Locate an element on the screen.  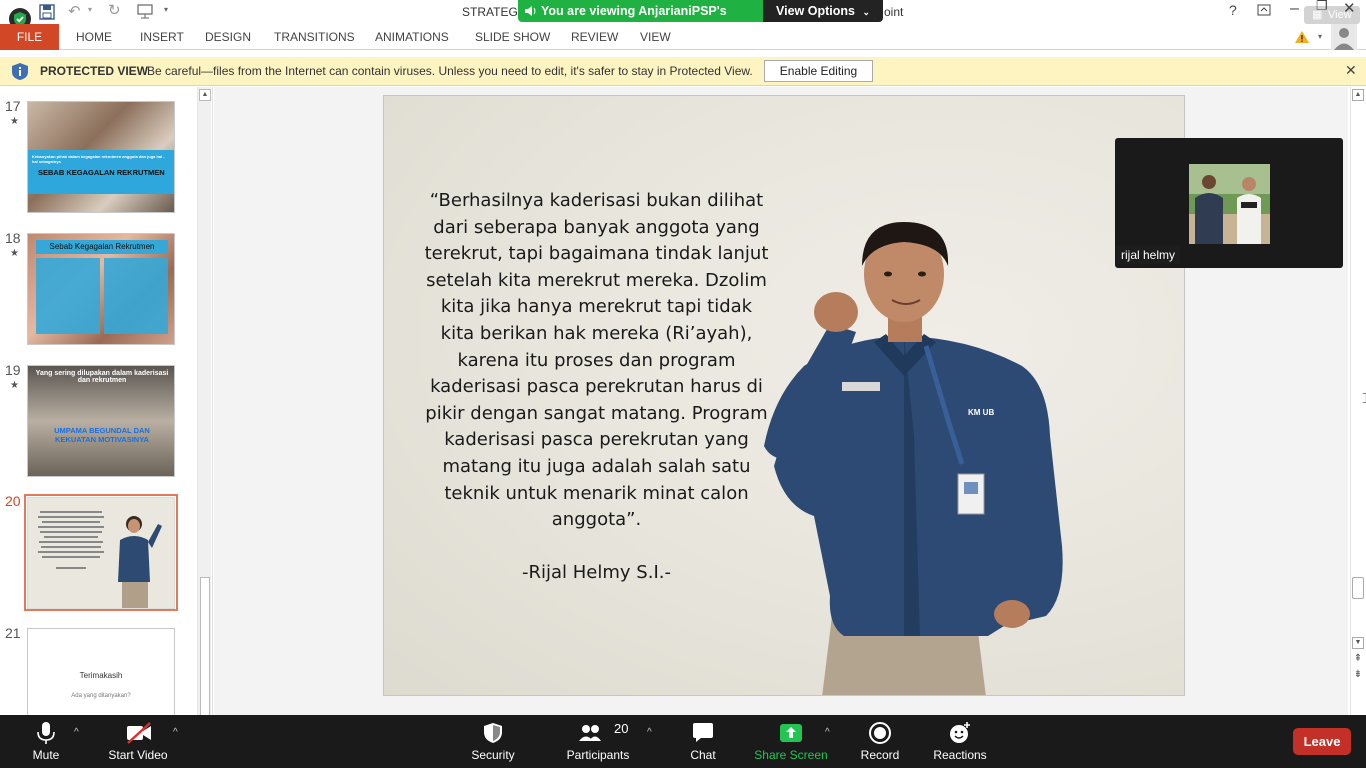
sharing-banner: You are viewing AnjarianiPSP's screen is located at coordinates (640, 20).